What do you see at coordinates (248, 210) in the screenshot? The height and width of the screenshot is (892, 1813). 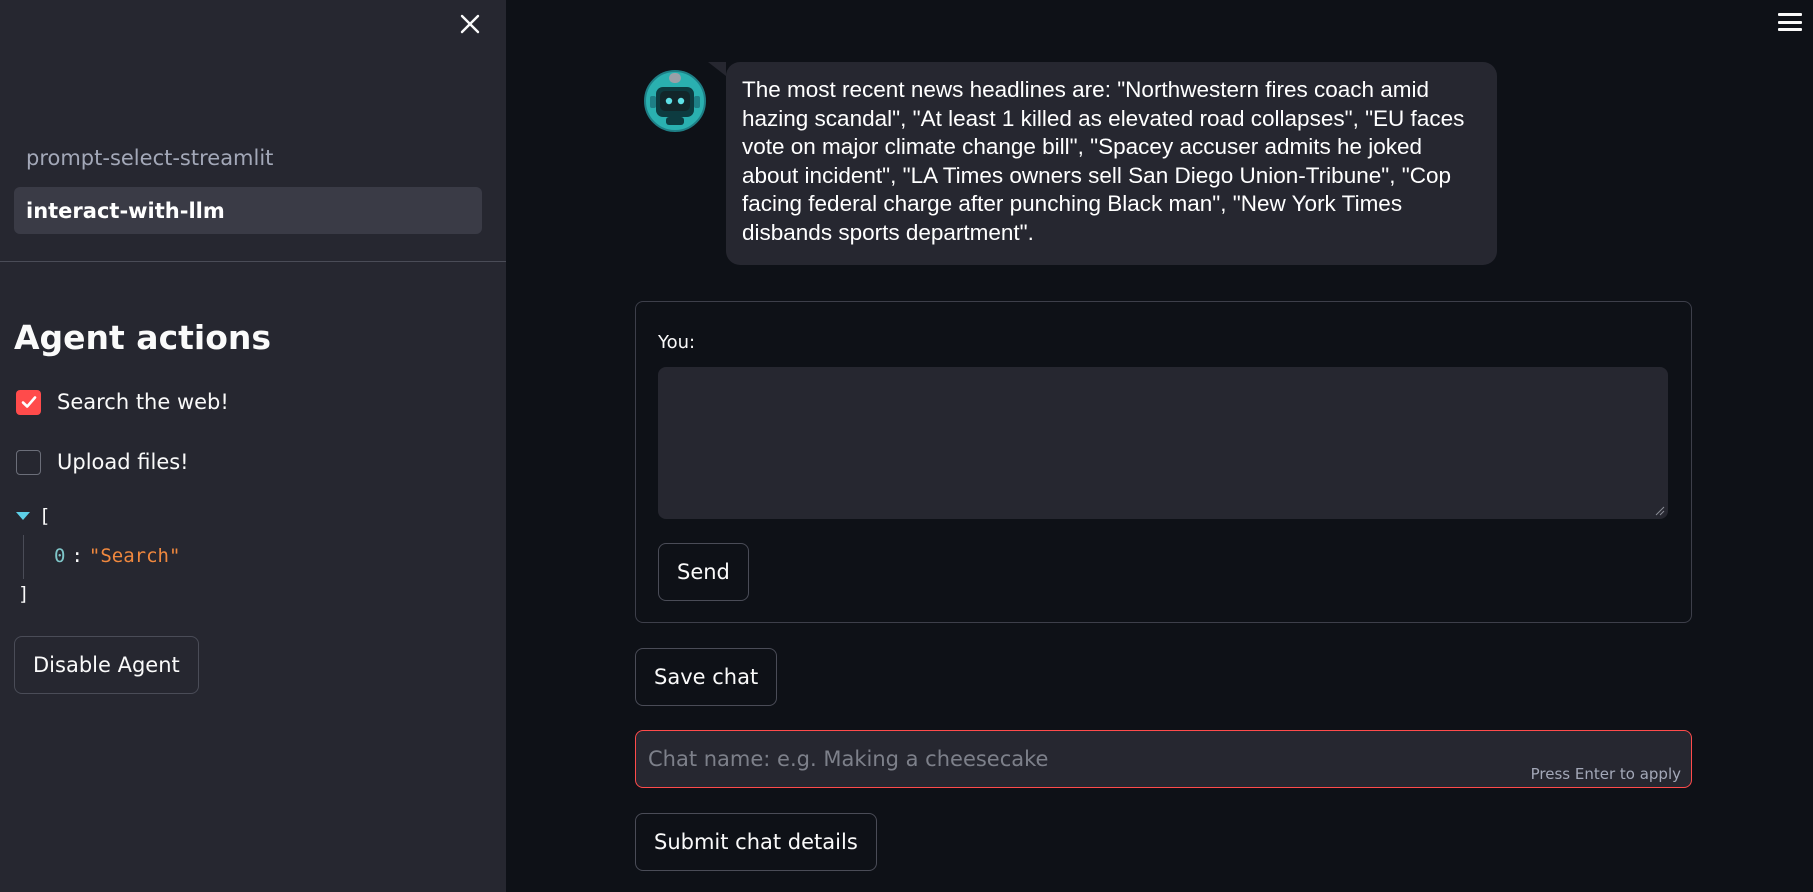 I see `nav-item-interact-with-llm: interact-with-llm` at bounding box center [248, 210].